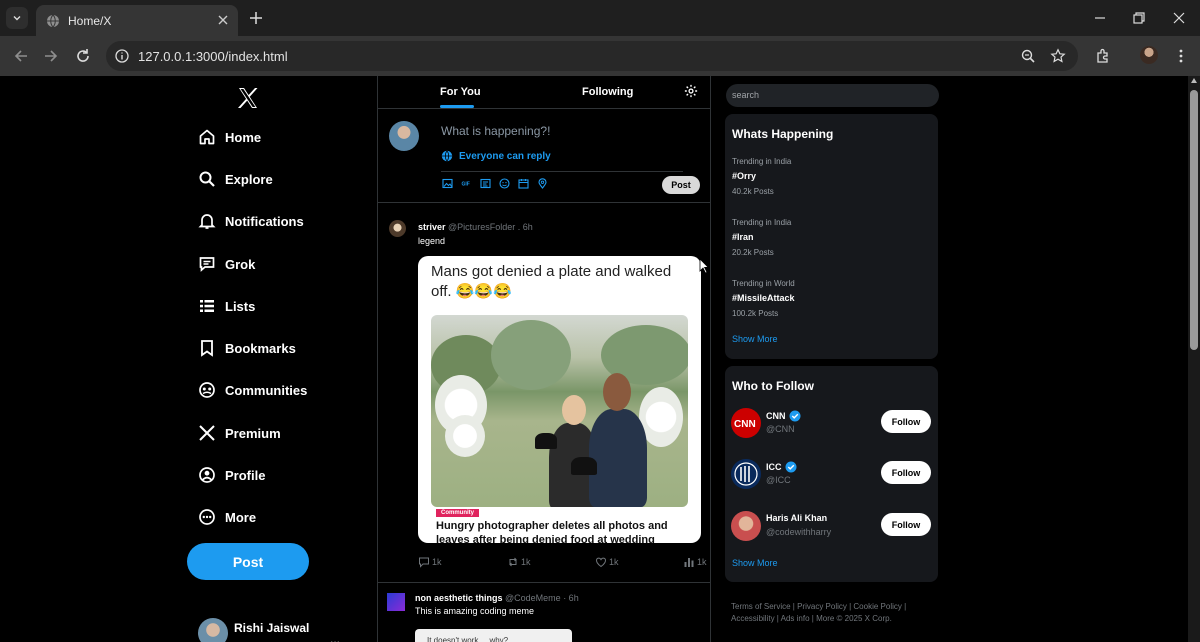 The height and width of the screenshot is (642, 1200). I want to click on back-arrow-icon, so click(21, 56).